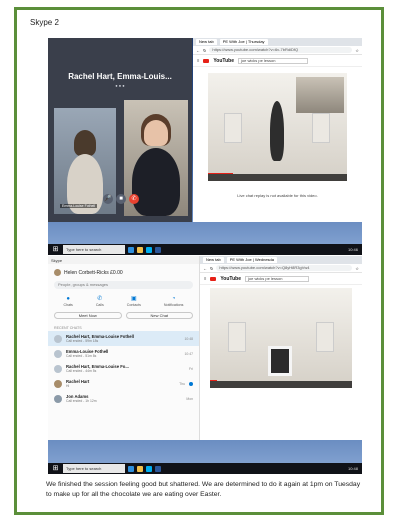  Describe the element at coordinates (123, 315) in the screenshot. I see `skype-actions: Meet Now New Chat` at that location.